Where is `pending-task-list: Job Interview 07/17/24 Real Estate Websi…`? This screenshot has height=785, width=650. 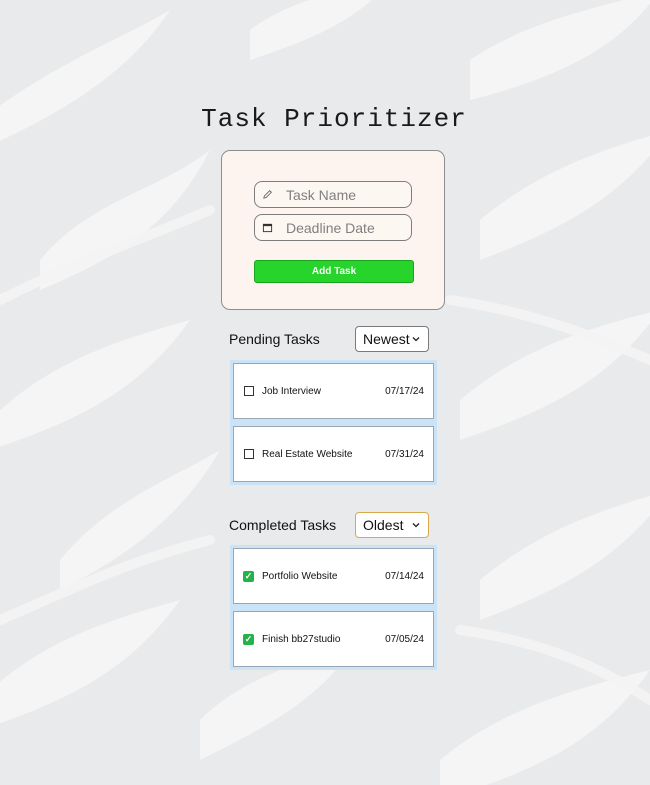 pending-task-list: Job Interview 07/17/24 Real Estate Websi… is located at coordinates (333, 422).